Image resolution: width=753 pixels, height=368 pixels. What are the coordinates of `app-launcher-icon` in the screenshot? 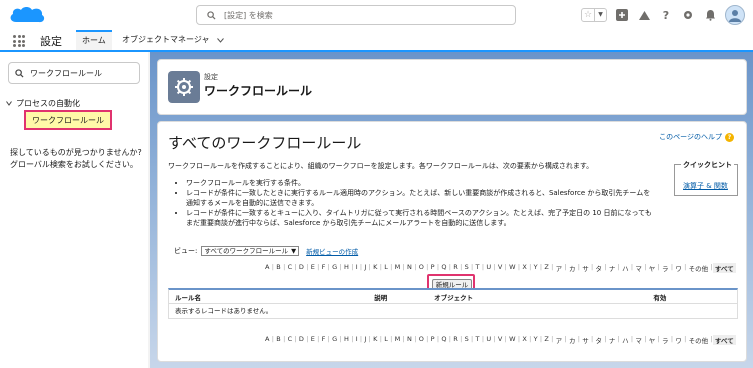 It's located at (19, 41).